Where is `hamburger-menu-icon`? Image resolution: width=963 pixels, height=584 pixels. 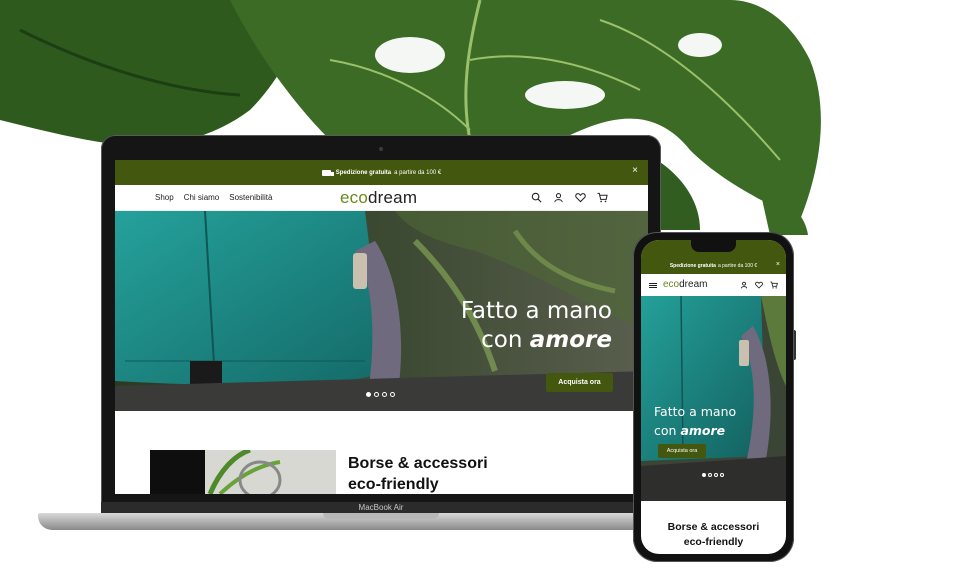 hamburger-menu-icon is located at coordinates (653, 285).